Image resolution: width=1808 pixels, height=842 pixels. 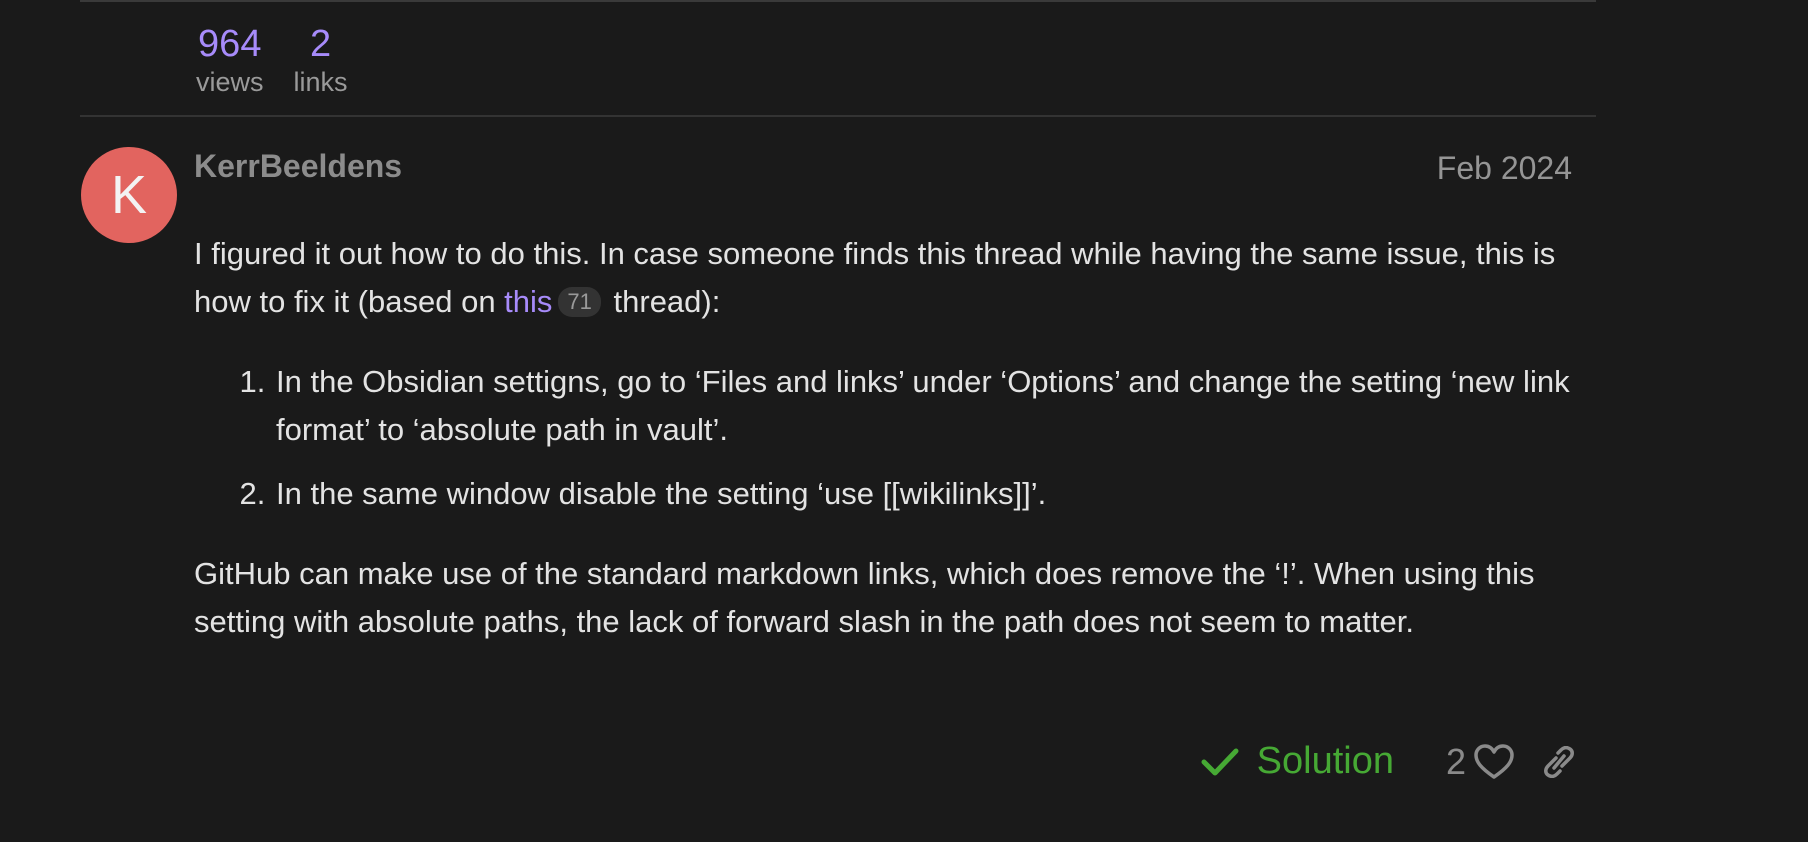 What do you see at coordinates (838, 116) in the screenshot?
I see `post-divider` at bounding box center [838, 116].